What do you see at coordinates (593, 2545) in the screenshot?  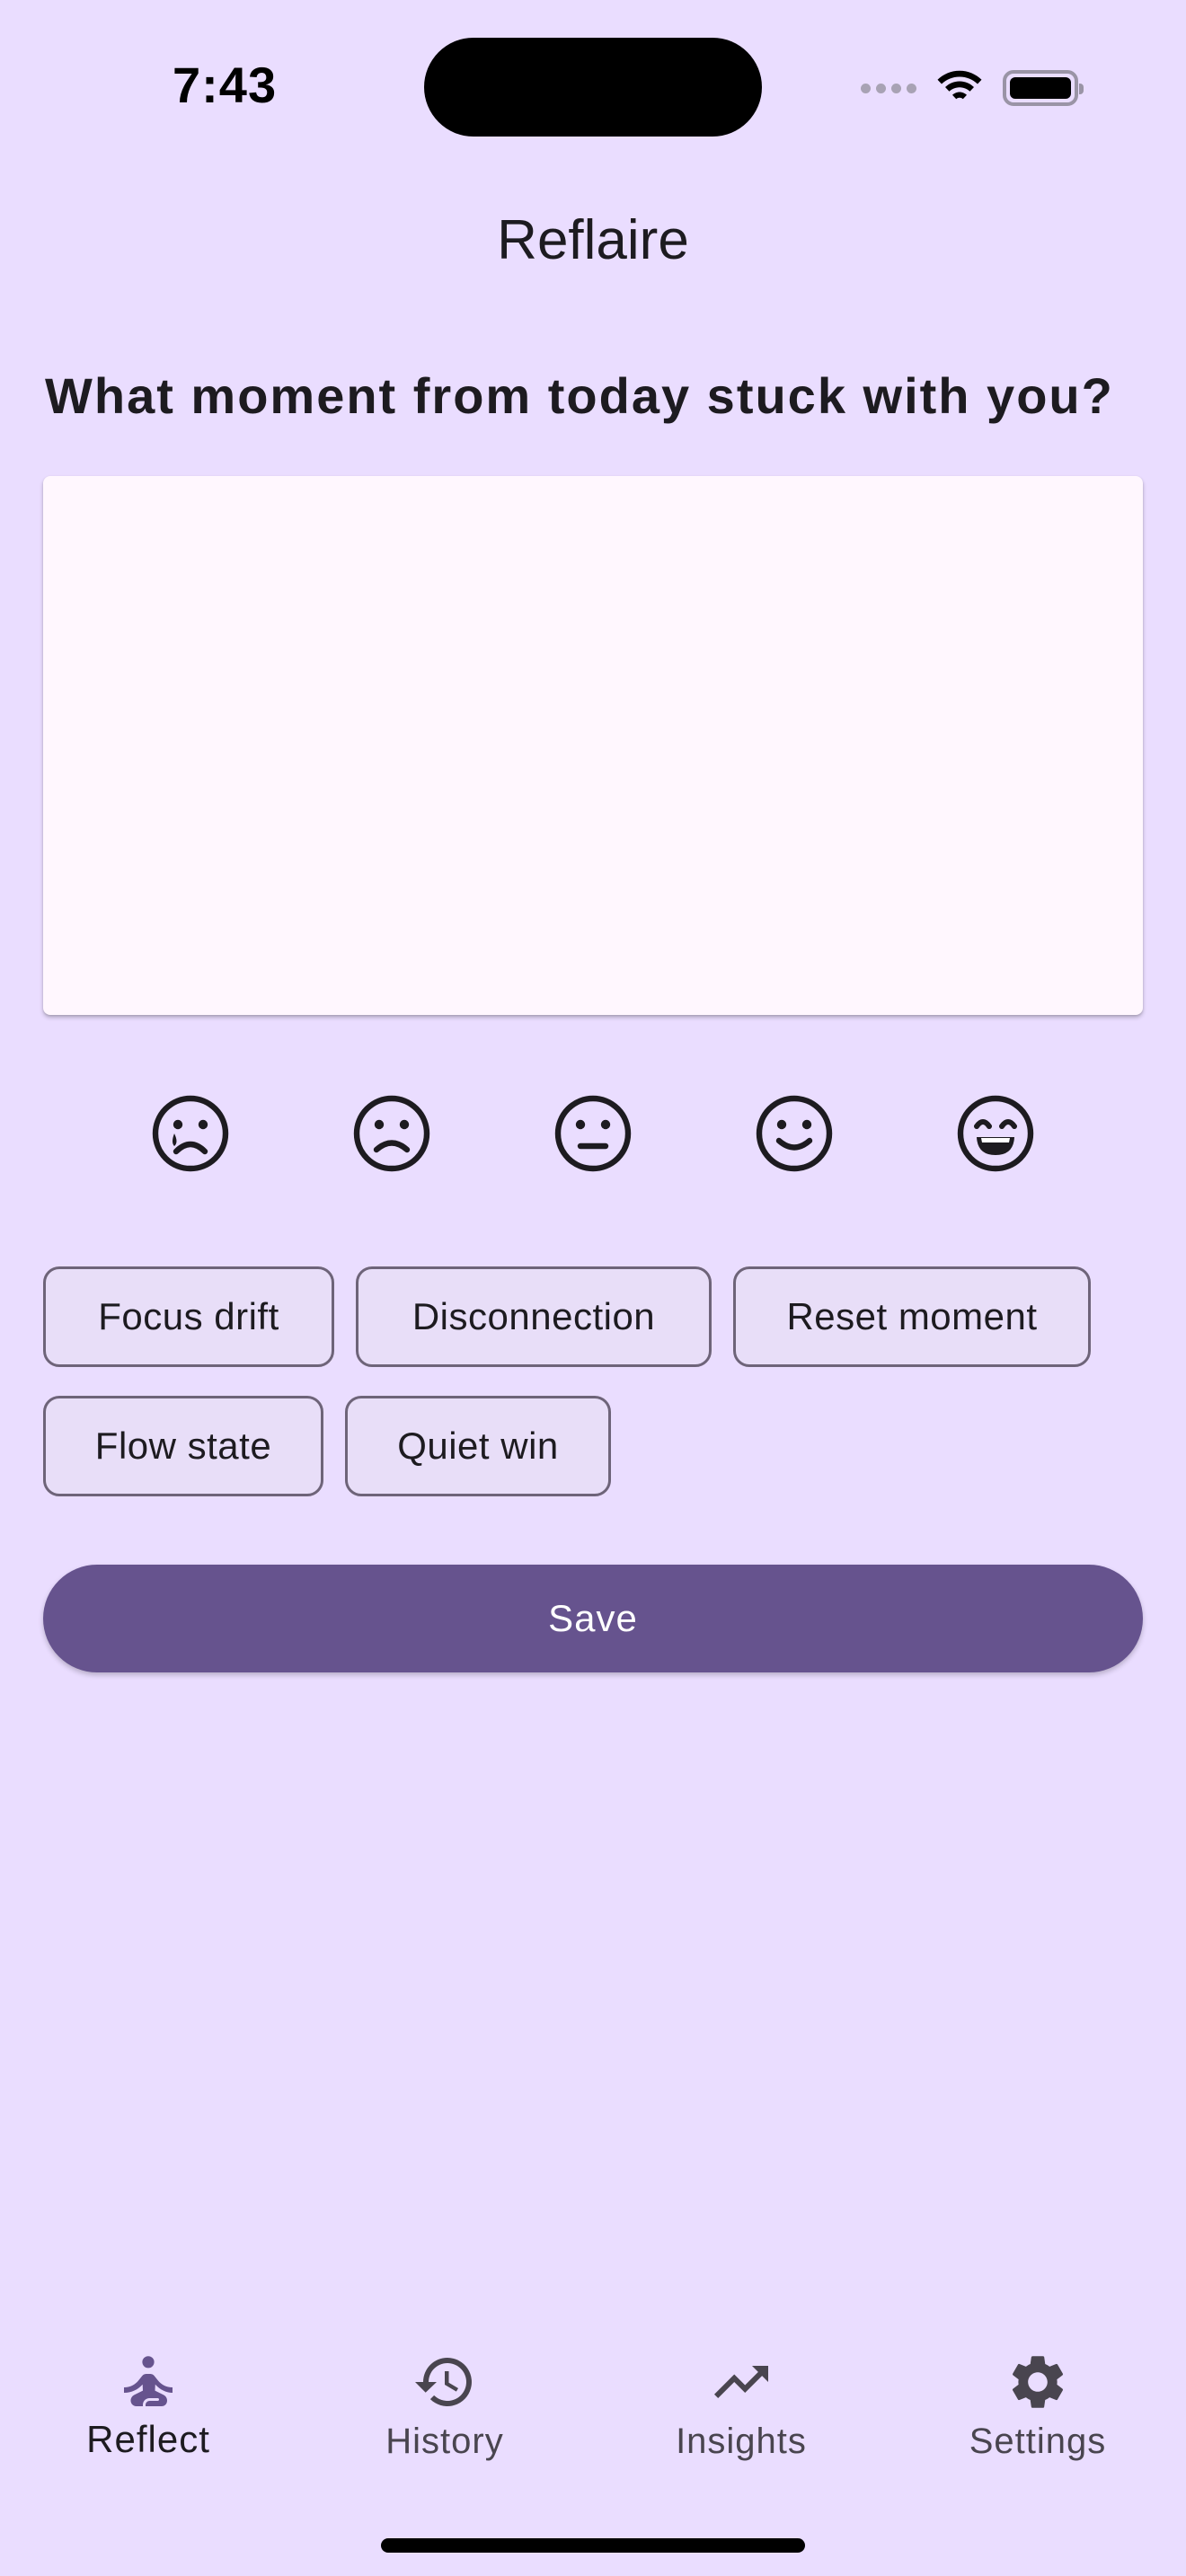 I see `home-indicator` at bounding box center [593, 2545].